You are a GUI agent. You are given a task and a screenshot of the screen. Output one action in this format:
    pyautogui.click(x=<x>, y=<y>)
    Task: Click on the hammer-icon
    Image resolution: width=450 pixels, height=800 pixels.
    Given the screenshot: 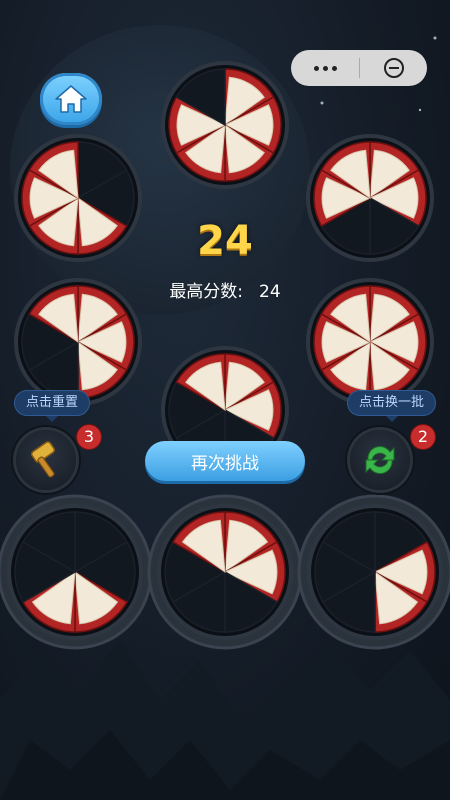 What is the action you would take?
    pyautogui.click(x=43, y=459)
    